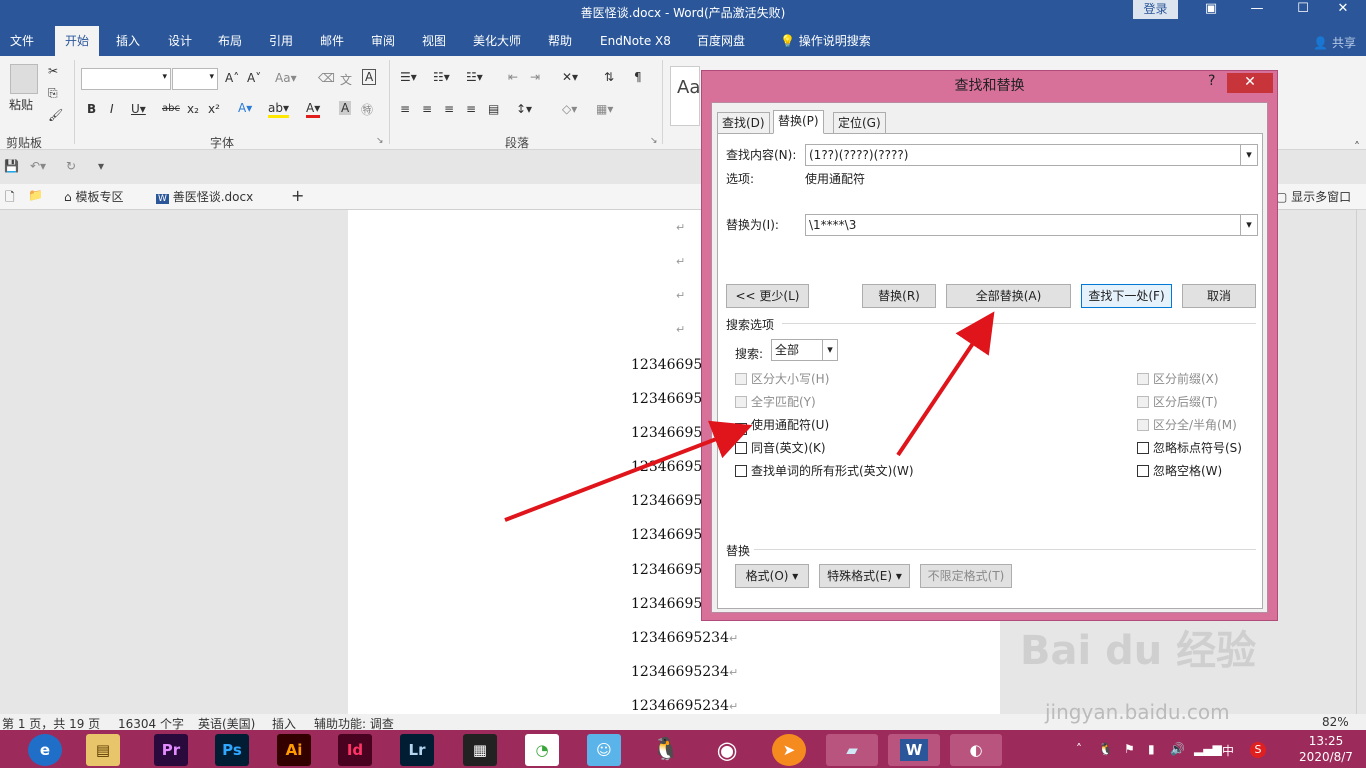  Describe the element at coordinates (230, 41) in the screenshot. I see `tab-layout: 布局` at that location.